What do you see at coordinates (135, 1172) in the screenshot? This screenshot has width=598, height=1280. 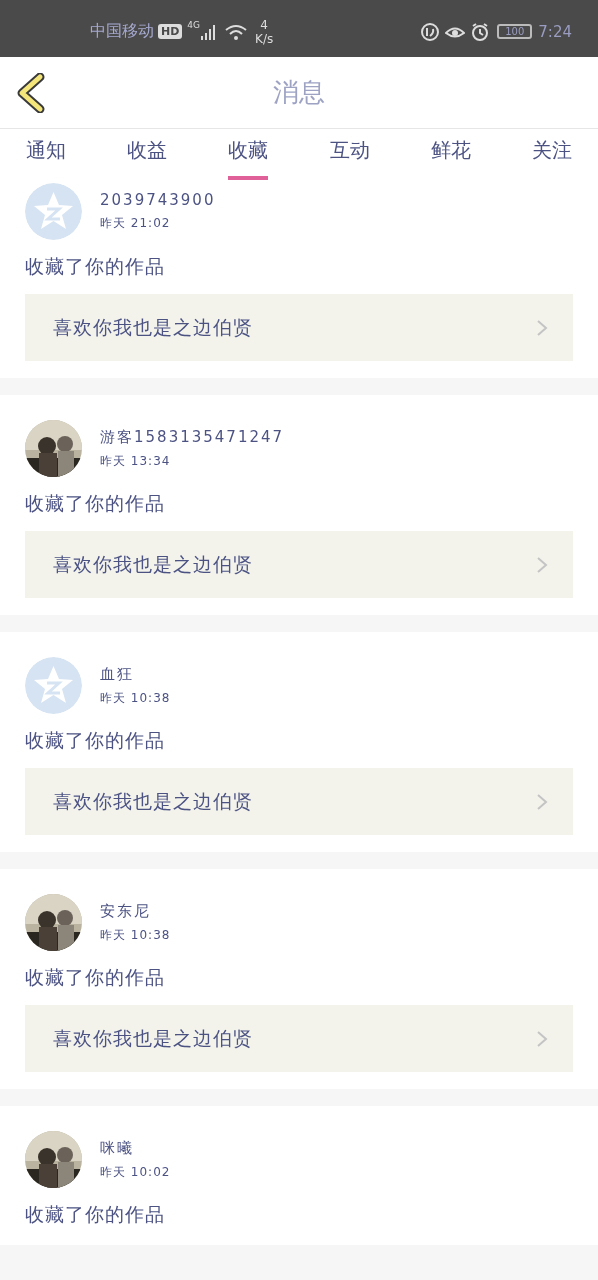 I see `message-time: 昨天 10:02` at bounding box center [135, 1172].